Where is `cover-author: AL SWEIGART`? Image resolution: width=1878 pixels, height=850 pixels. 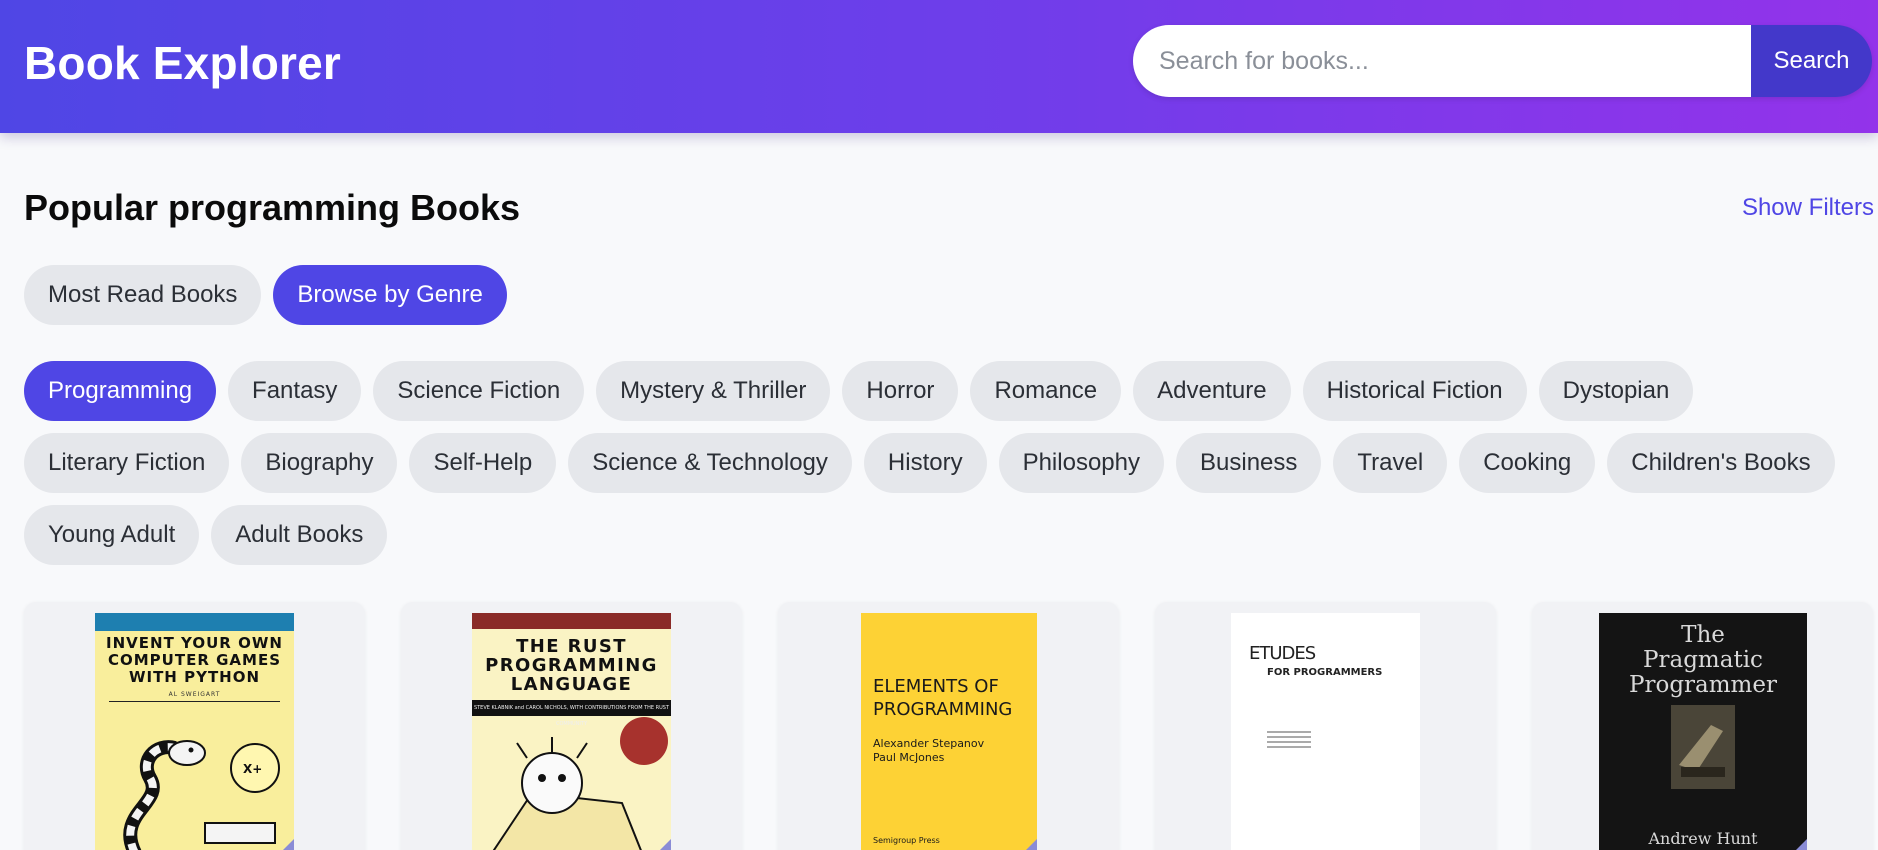
cover-author: AL SWEIGART is located at coordinates (194, 694).